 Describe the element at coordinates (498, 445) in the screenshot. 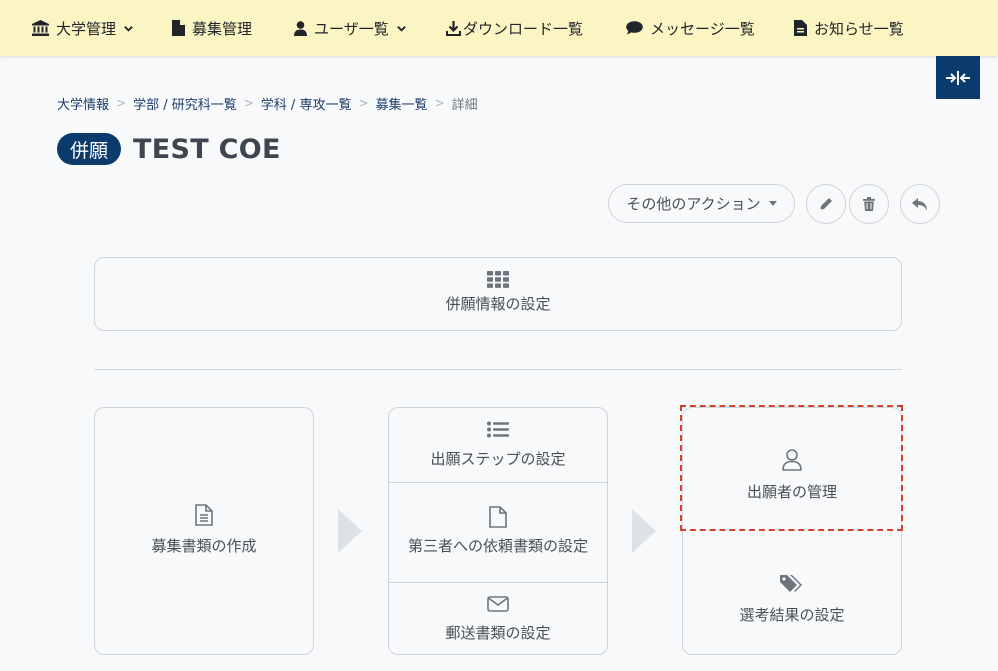

I see `application-steps-card: 出願ステップの設定` at that location.